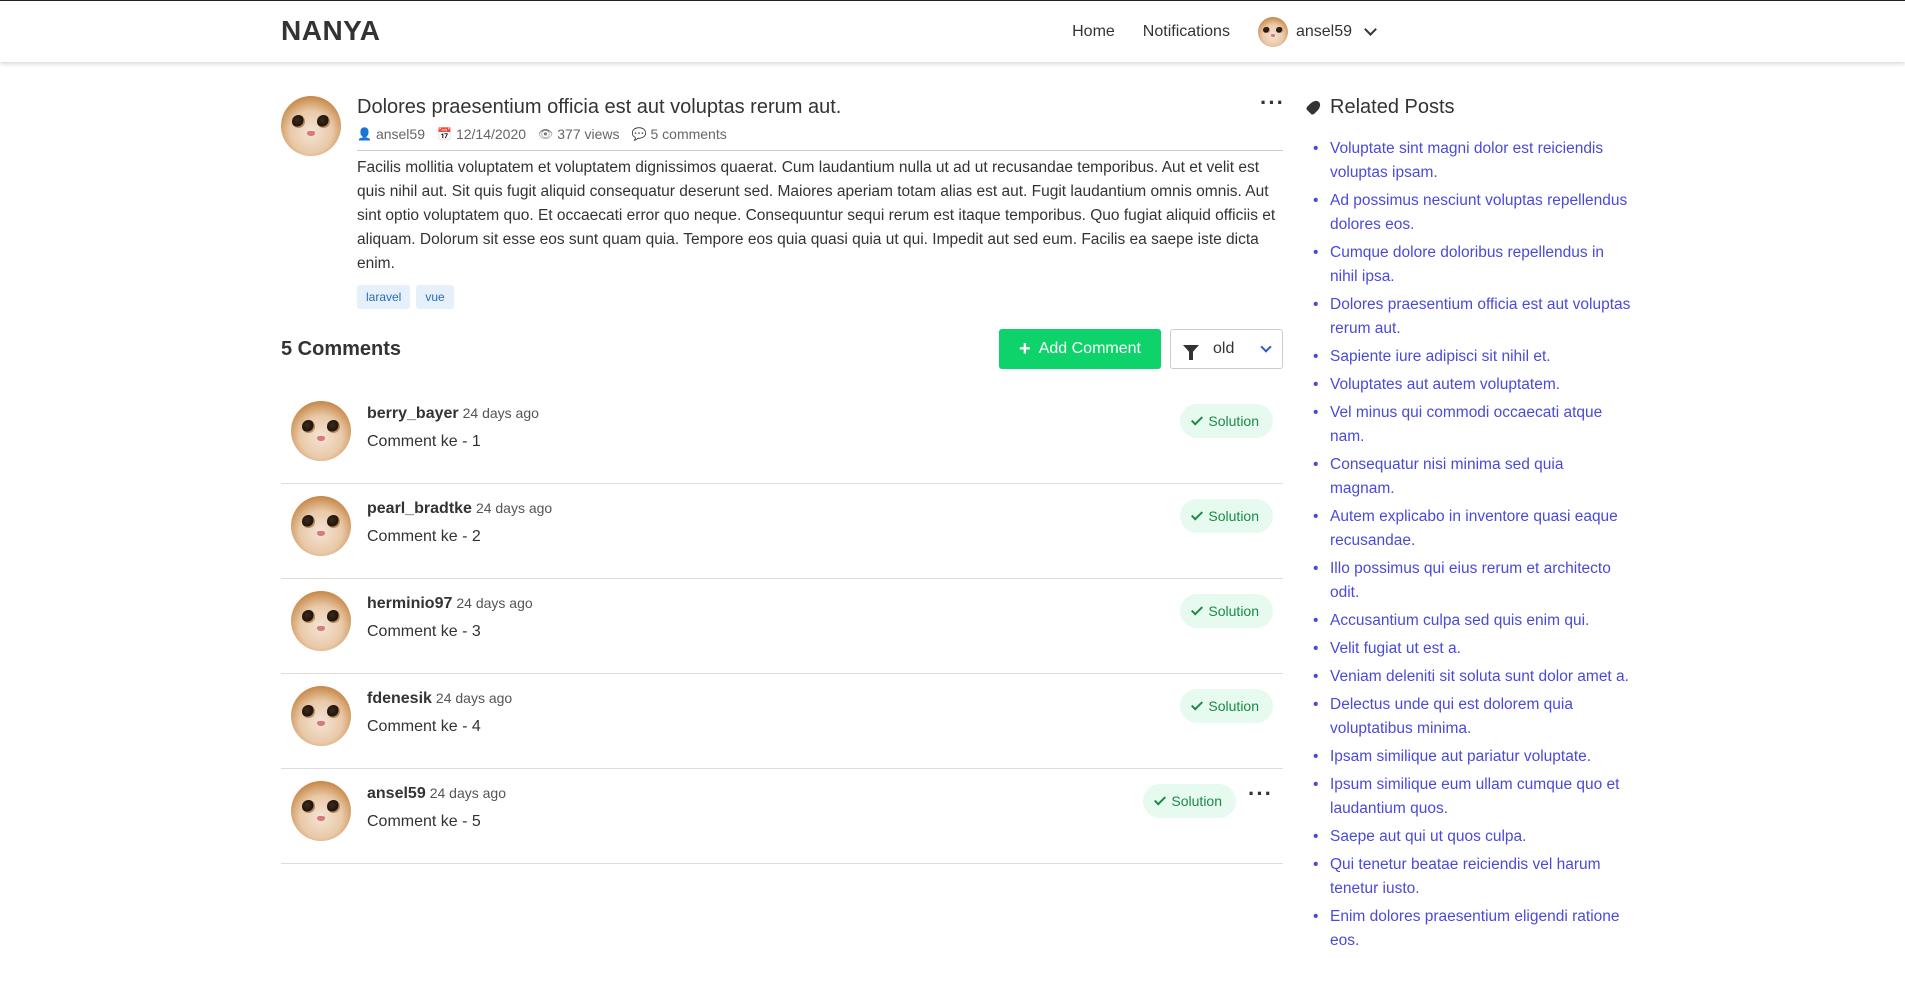 The height and width of the screenshot is (982, 1905). What do you see at coordinates (364, 134) in the screenshot?
I see `user-icon: 👤` at bounding box center [364, 134].